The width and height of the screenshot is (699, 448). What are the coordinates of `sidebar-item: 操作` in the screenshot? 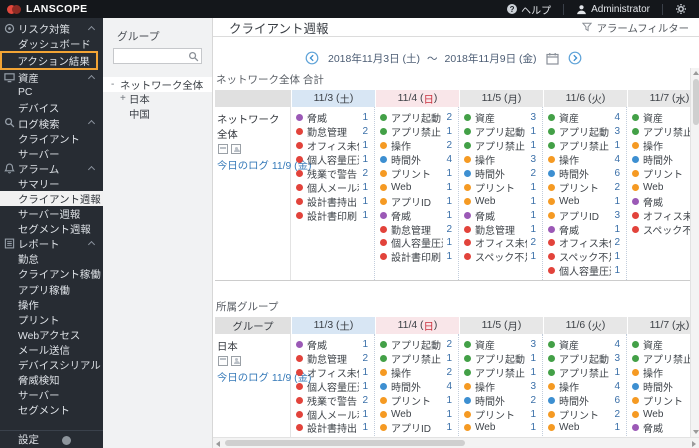 It's located at (51, 304).